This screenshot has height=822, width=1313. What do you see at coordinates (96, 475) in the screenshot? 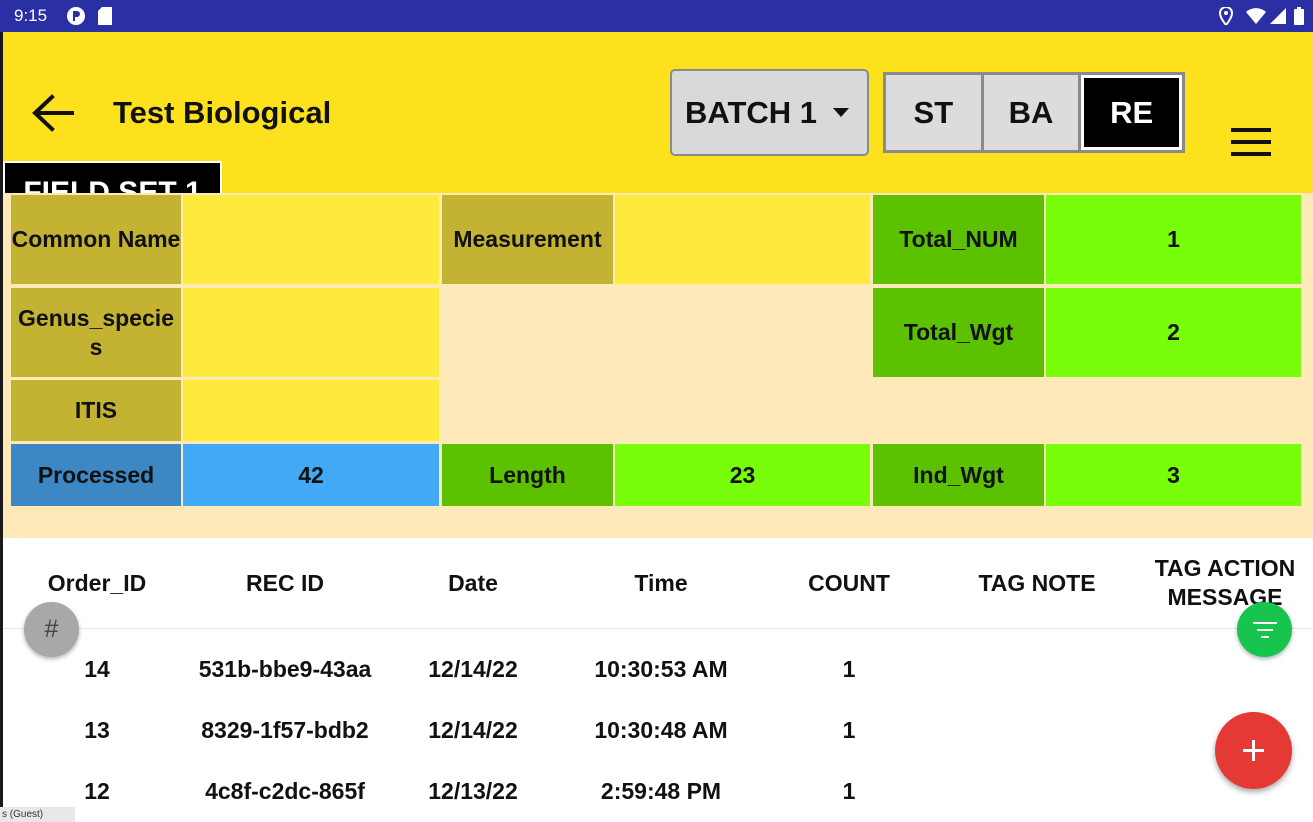
I see `processed-label: Processed` at bounding box center [96, 475].